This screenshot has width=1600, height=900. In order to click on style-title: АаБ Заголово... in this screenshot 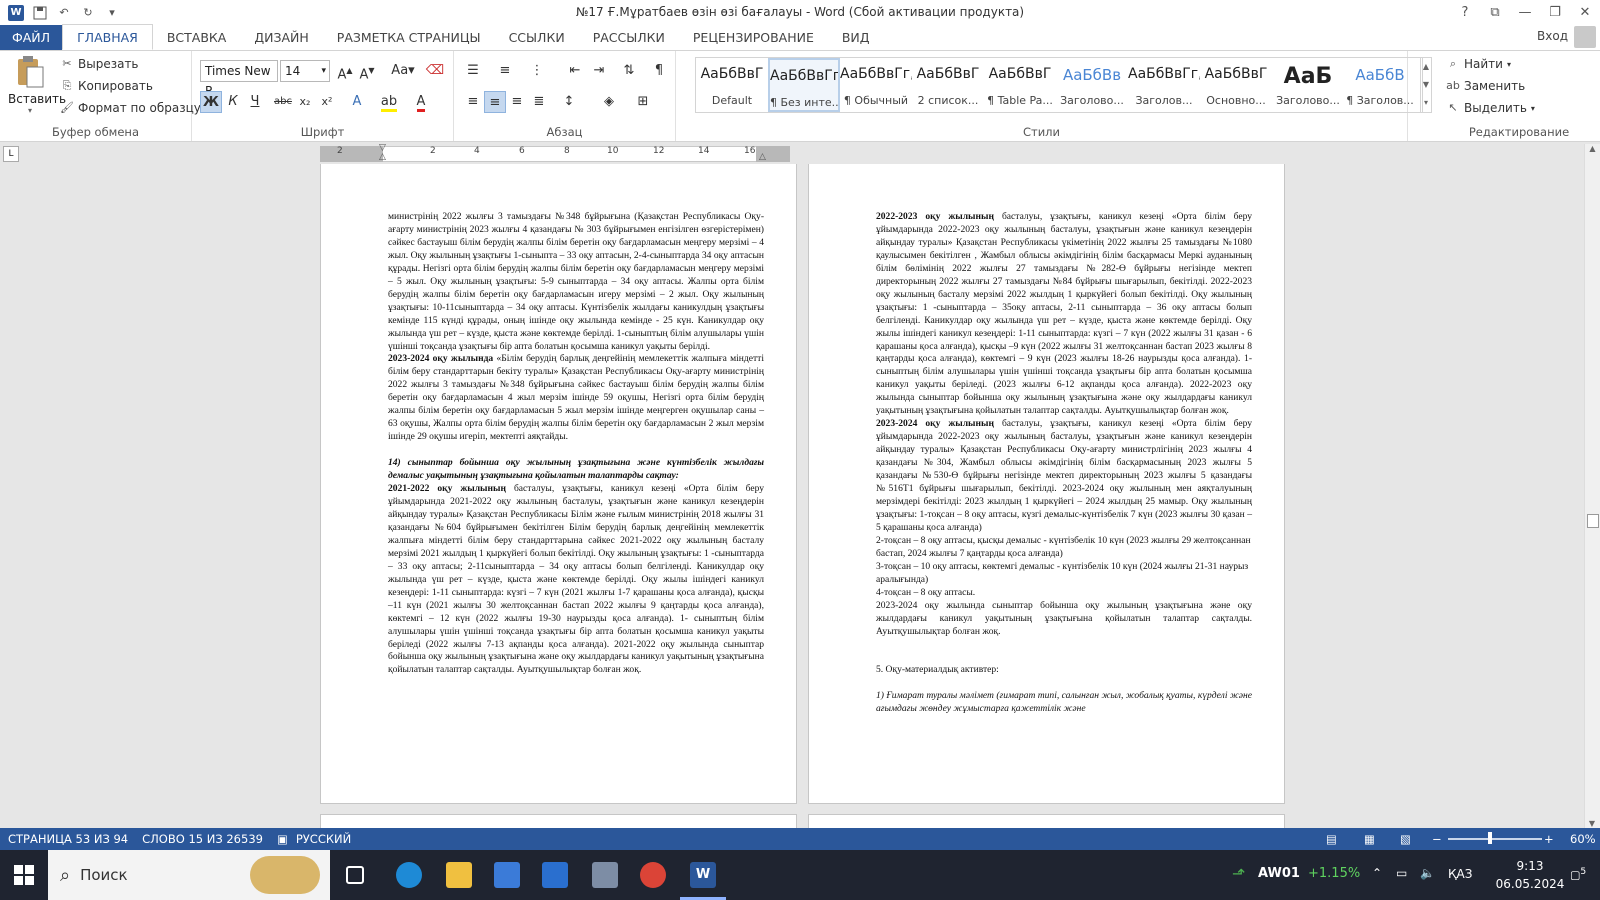, I will do `click(1308, 85)`.